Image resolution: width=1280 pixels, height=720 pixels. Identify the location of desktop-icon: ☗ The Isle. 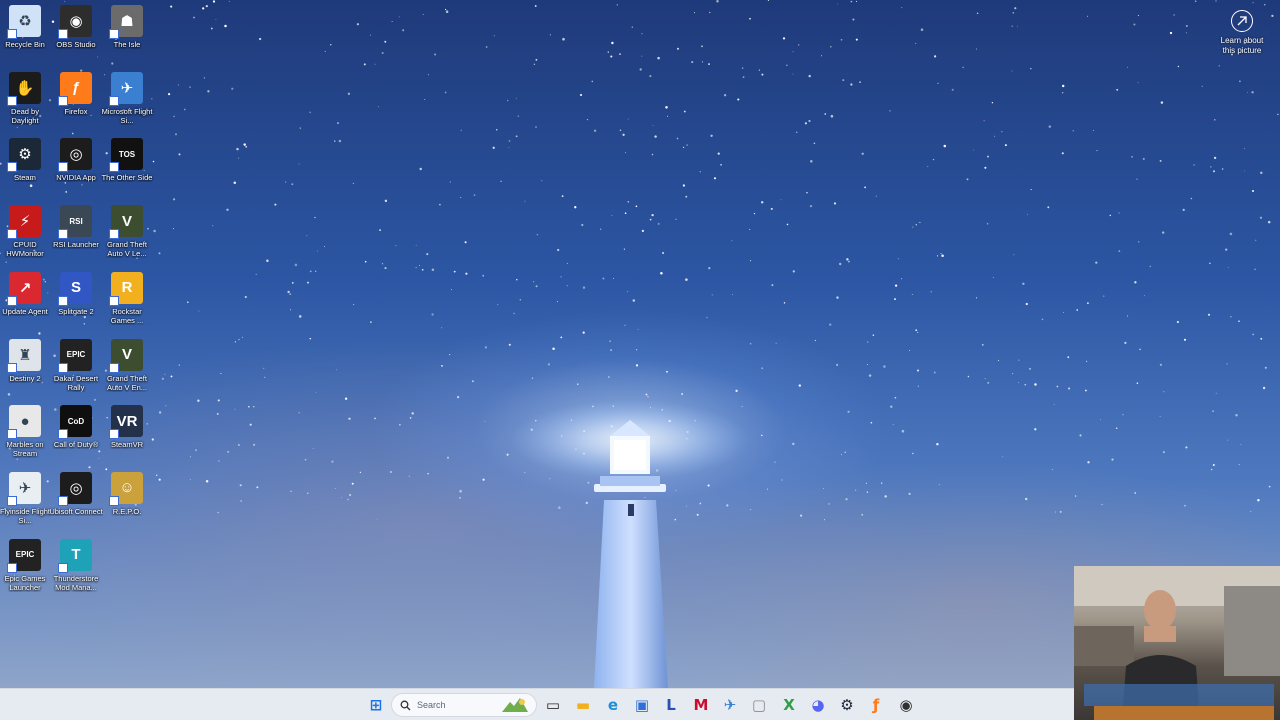
(127, 37).